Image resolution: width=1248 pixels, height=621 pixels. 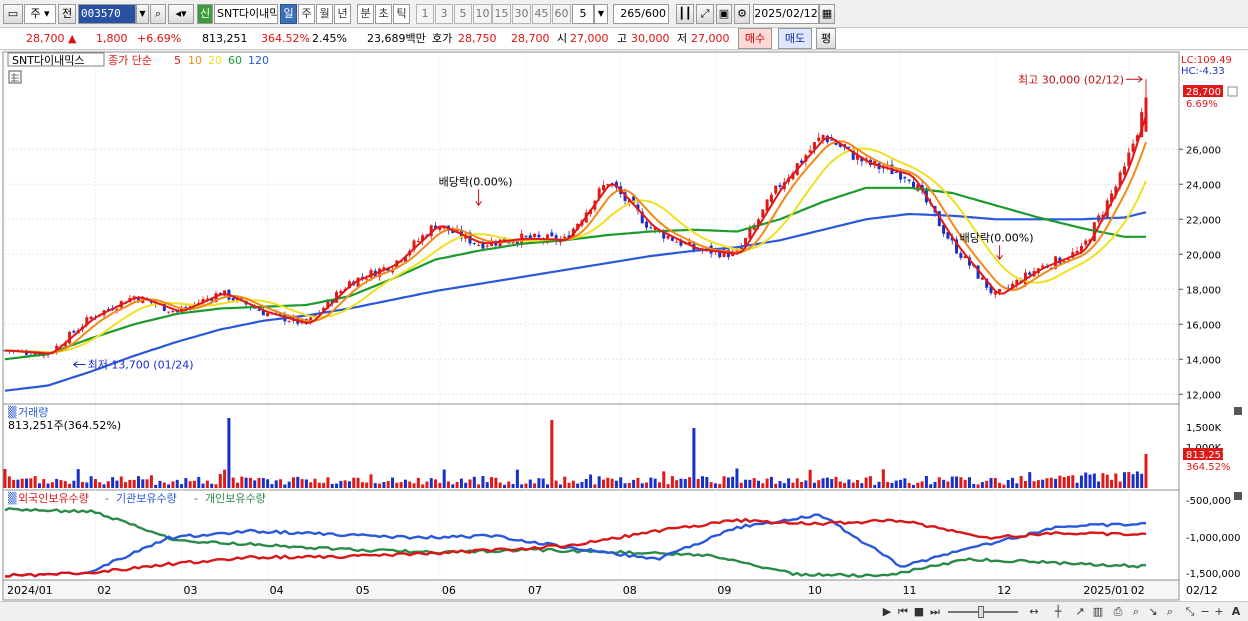 I want to click on high-value: 30,000, so click(x=650, y=38).